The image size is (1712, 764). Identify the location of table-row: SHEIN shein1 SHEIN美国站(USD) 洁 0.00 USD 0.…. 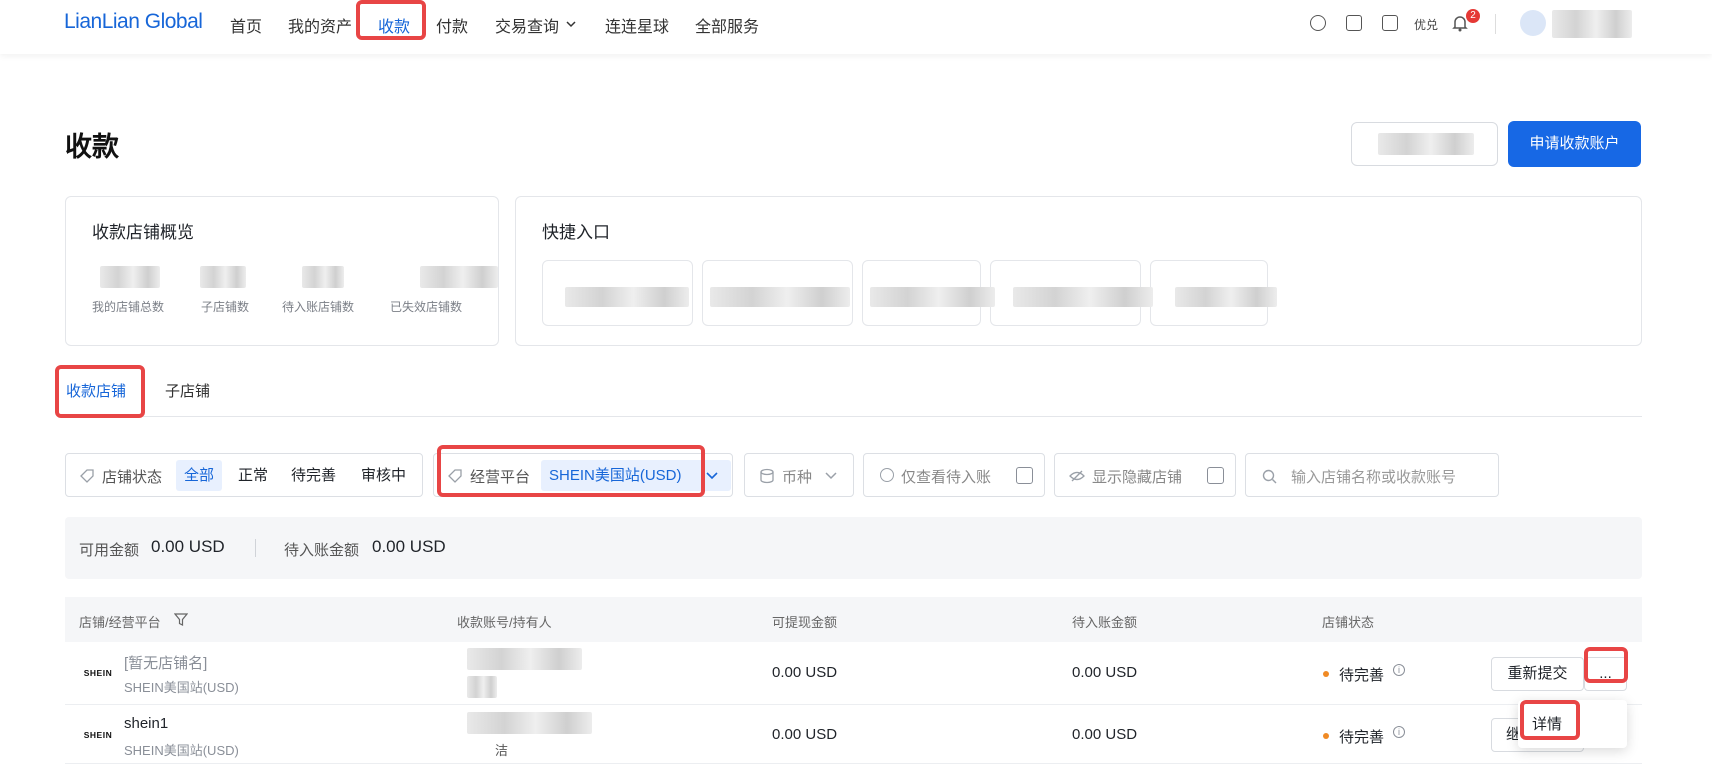
(853, 735).